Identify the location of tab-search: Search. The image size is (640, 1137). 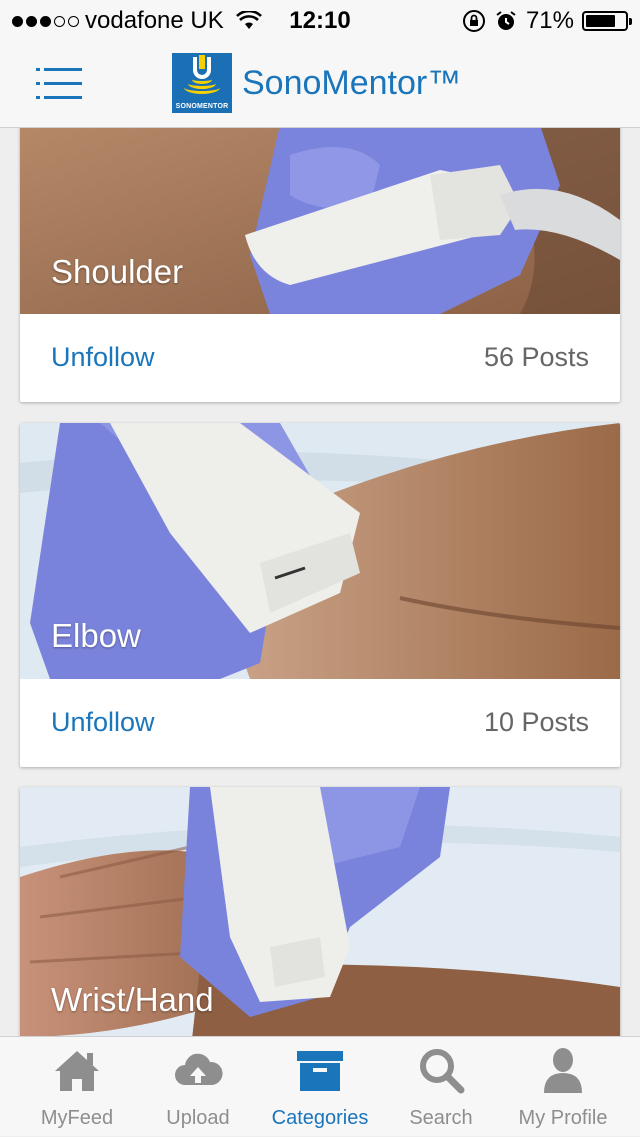
(441, 1087).